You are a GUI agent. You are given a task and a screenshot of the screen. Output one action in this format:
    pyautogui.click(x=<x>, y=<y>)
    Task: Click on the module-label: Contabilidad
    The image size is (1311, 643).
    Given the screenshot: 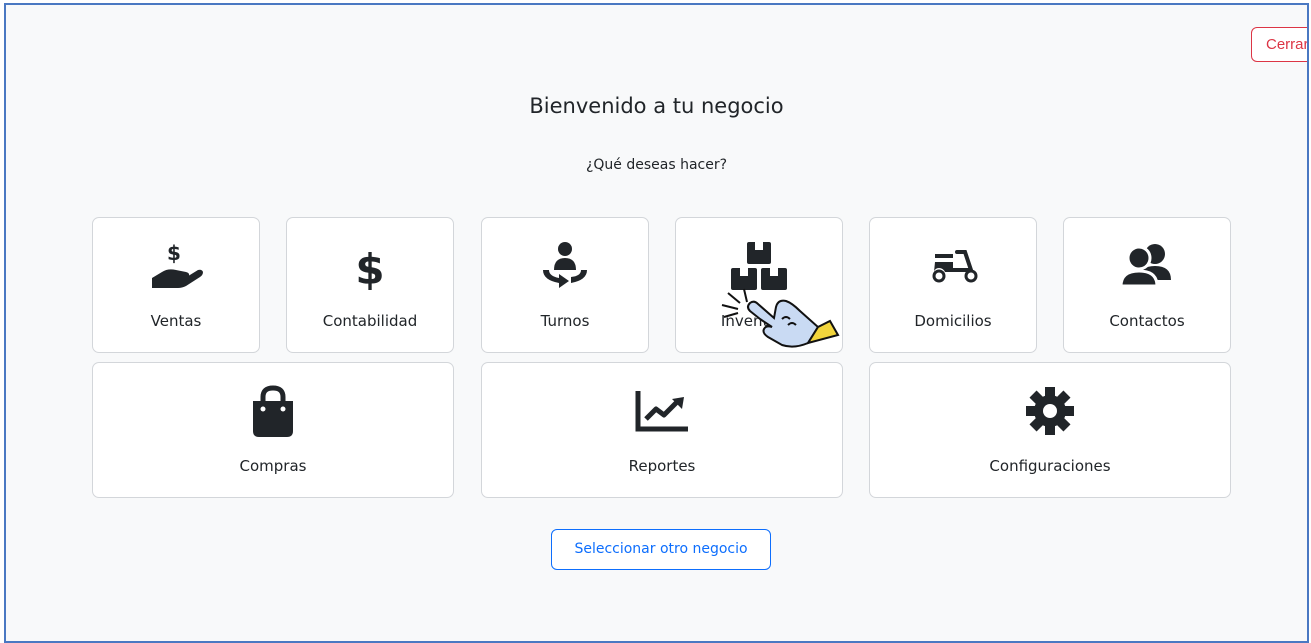 What is the action you would take?
    pyautogui.click(x=370, y=321)
    